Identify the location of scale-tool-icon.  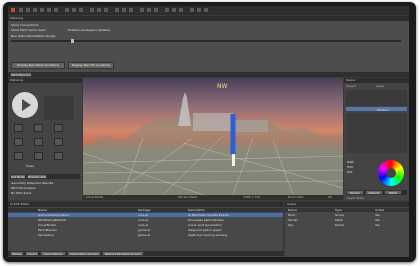
(42, 10).